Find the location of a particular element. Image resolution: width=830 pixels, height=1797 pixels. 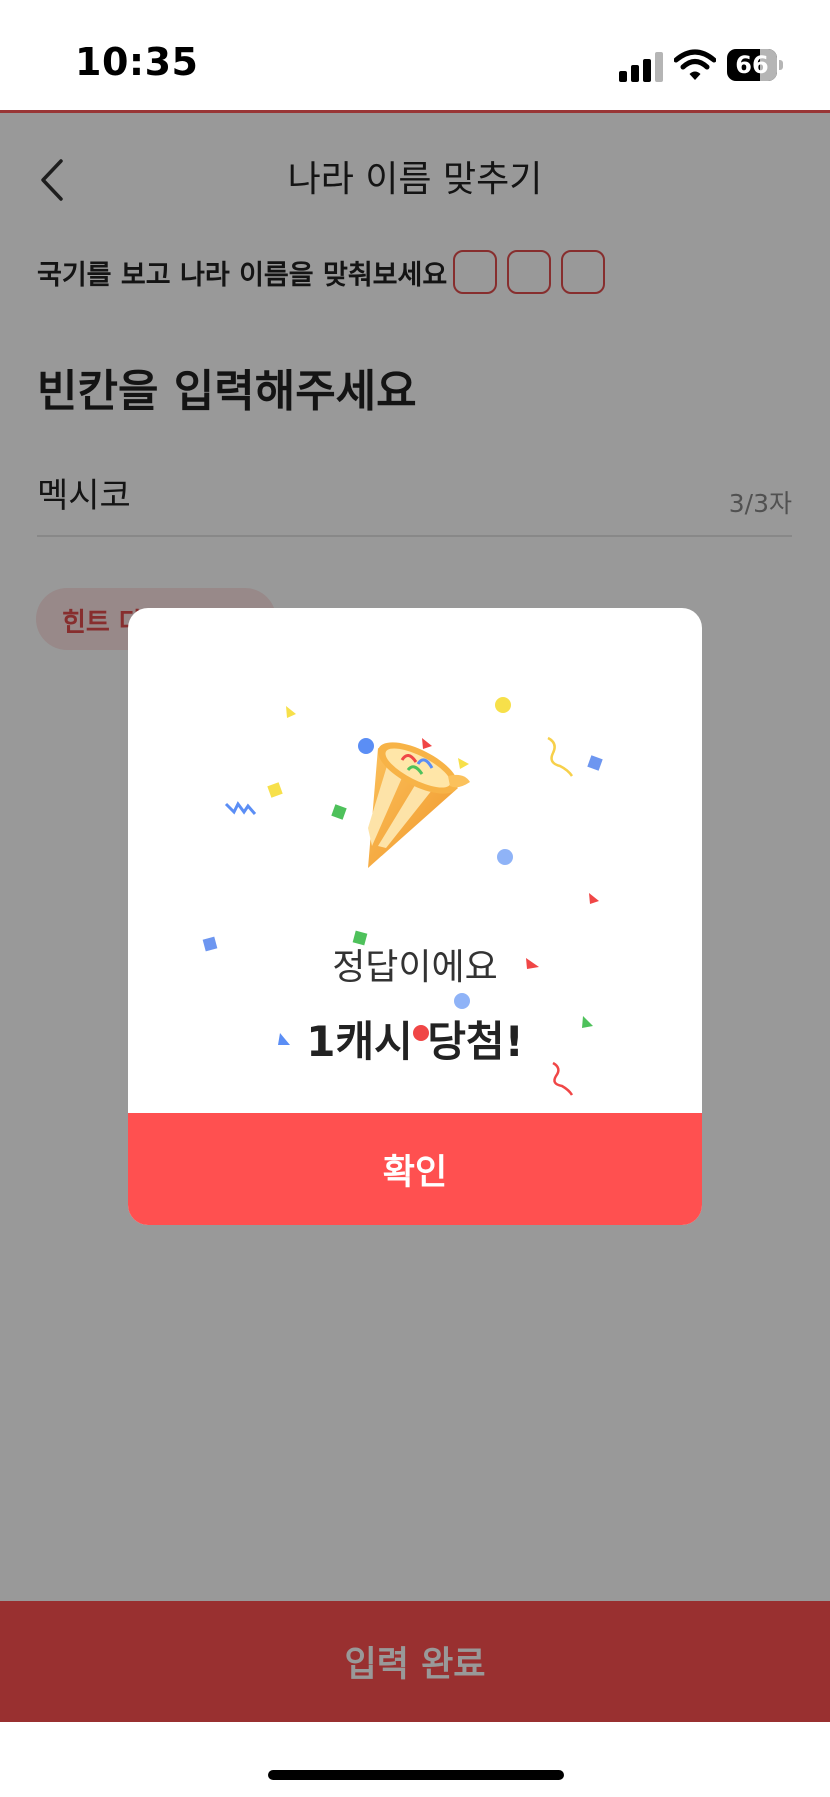

correct-message: 정답이에요 is located at coordinates (415, 967).